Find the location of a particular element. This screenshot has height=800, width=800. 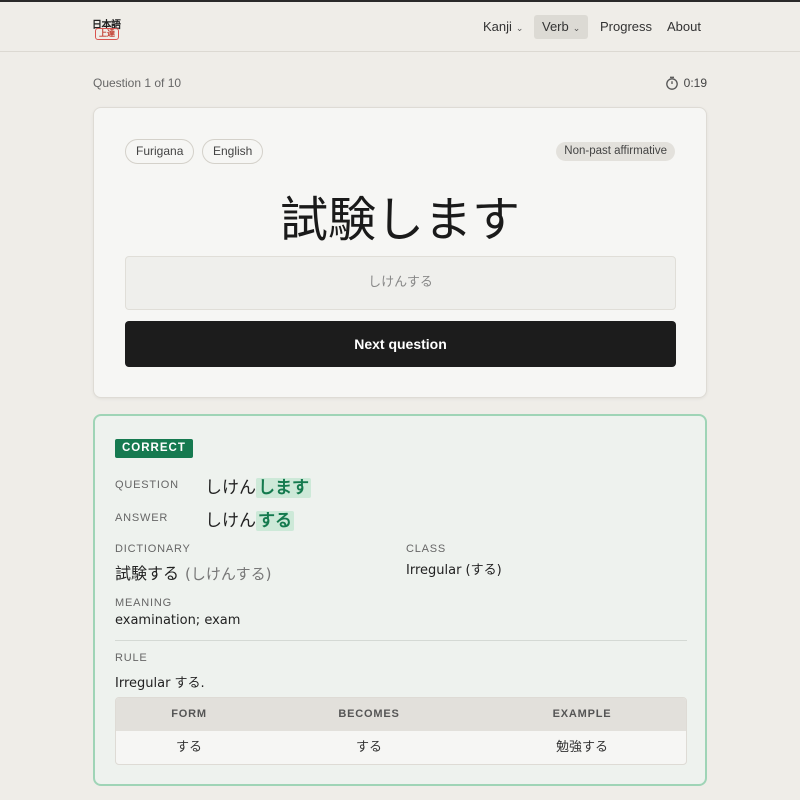

answer-stem: しけん is located at coordinates (230, 521).